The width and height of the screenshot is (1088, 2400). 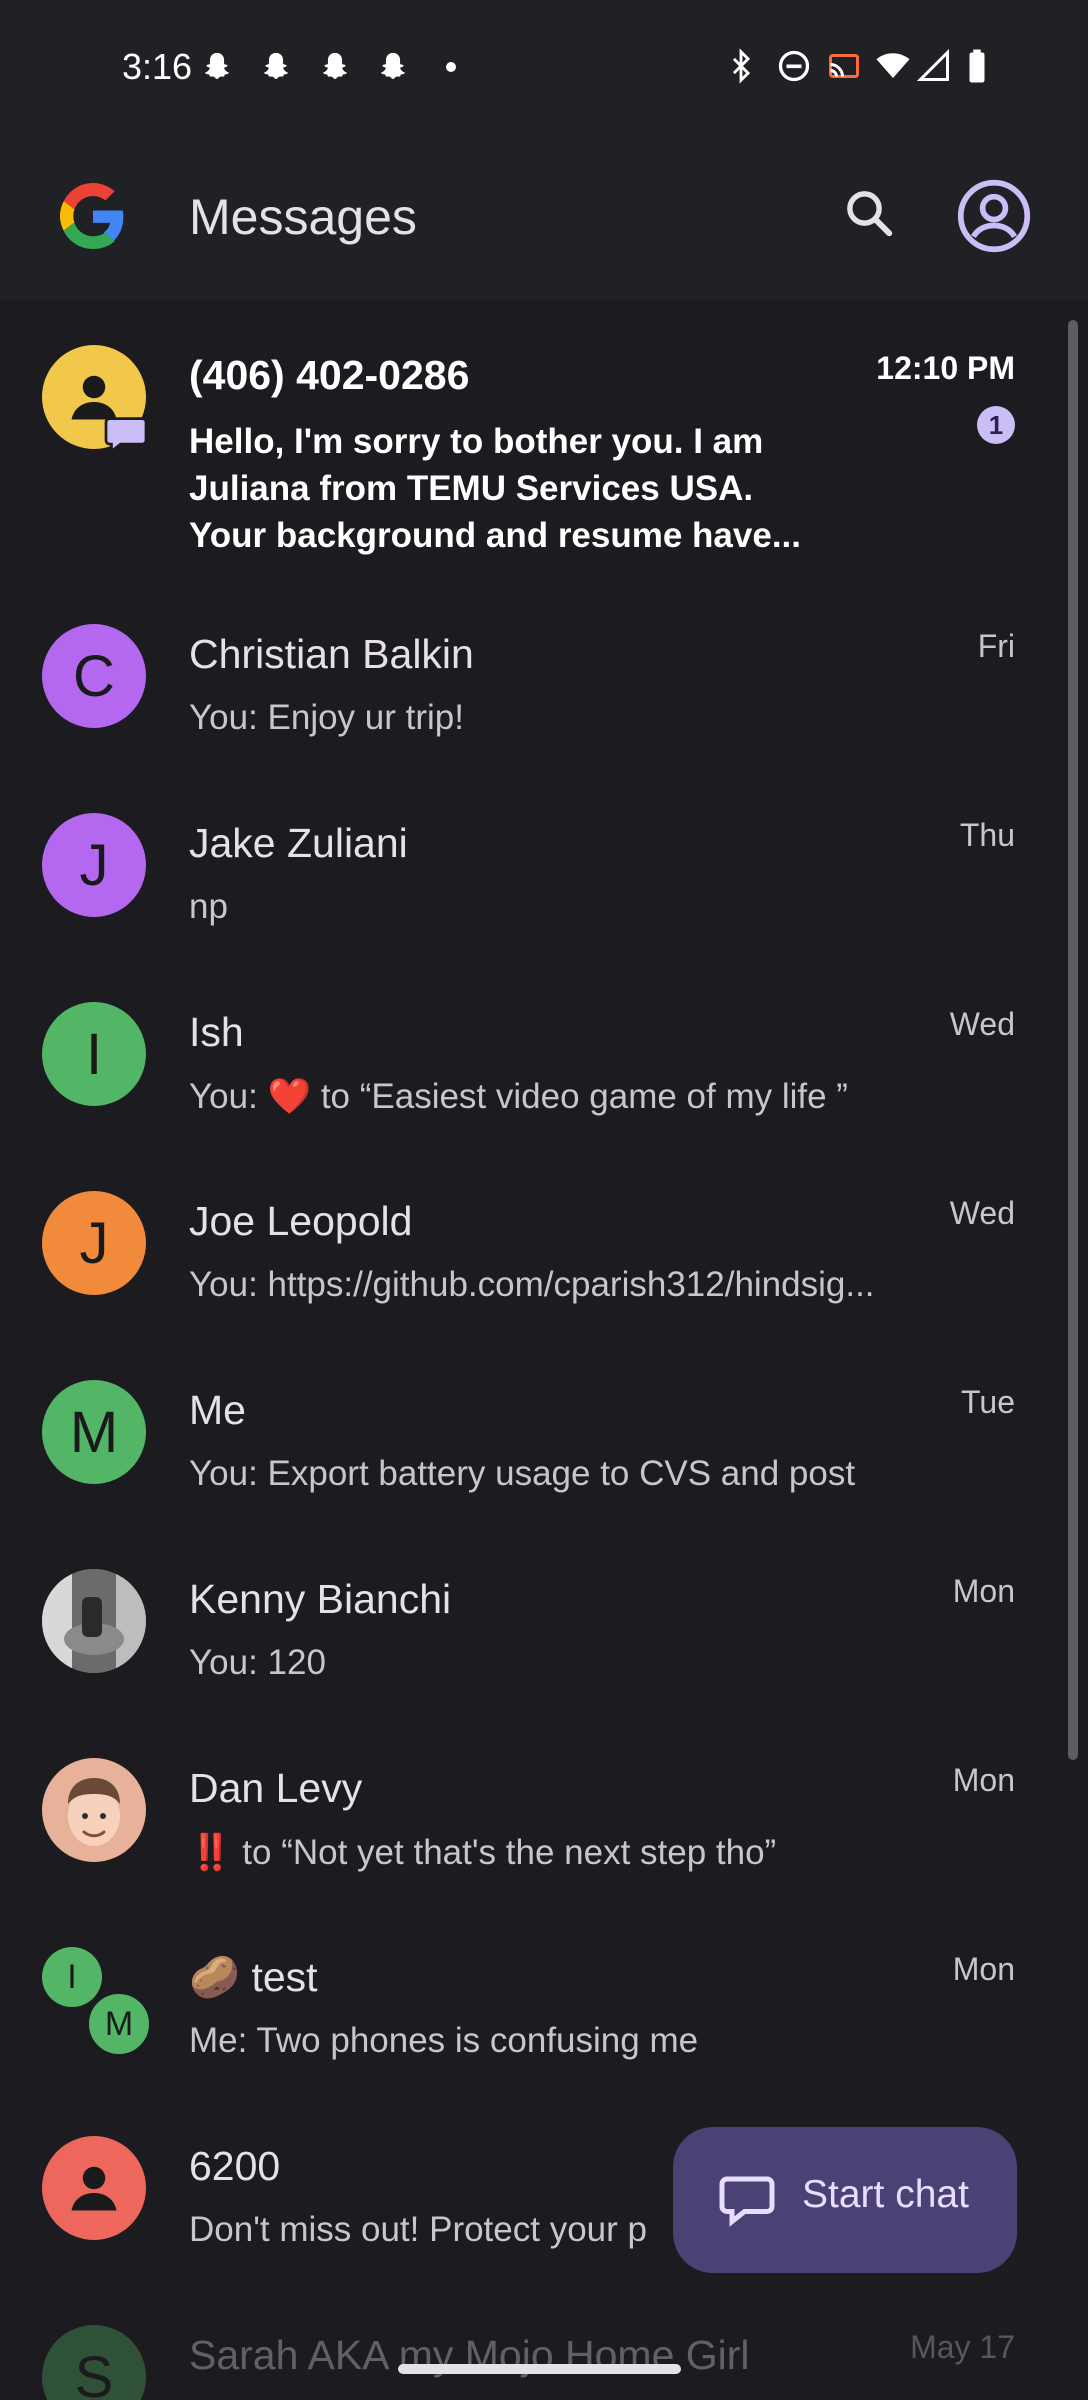 I want to click on chat-badge-icon, so click(x=126, y=436).